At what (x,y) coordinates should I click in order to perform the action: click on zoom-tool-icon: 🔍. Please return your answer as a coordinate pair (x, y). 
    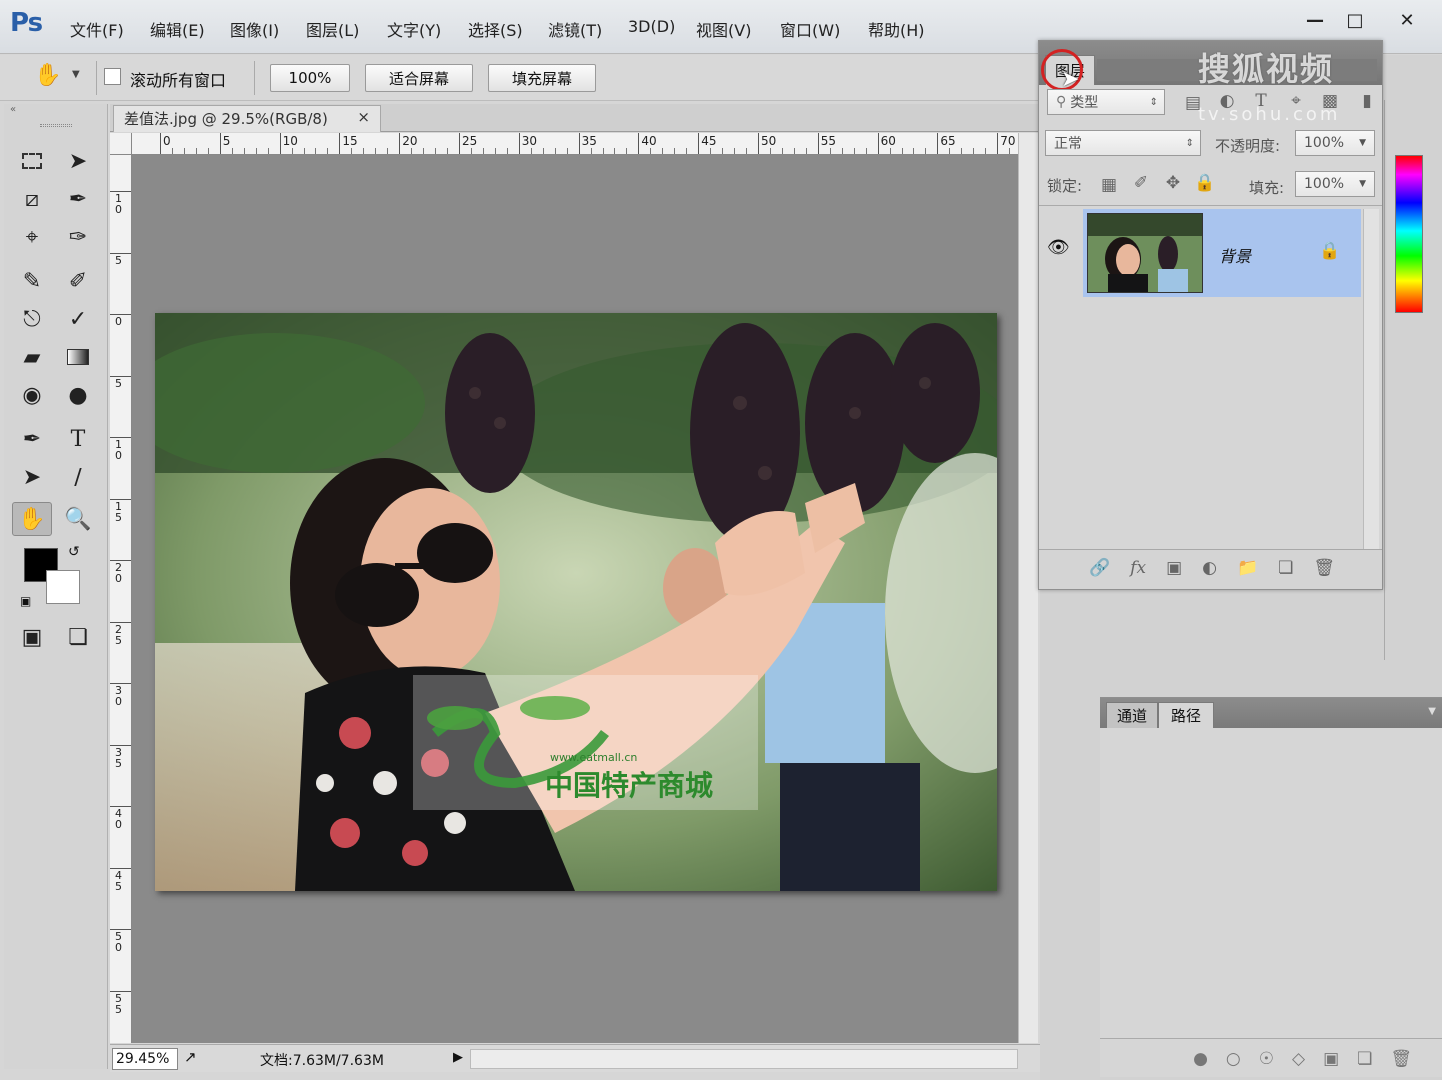
    Looking at the image, I should click on (78, 519).